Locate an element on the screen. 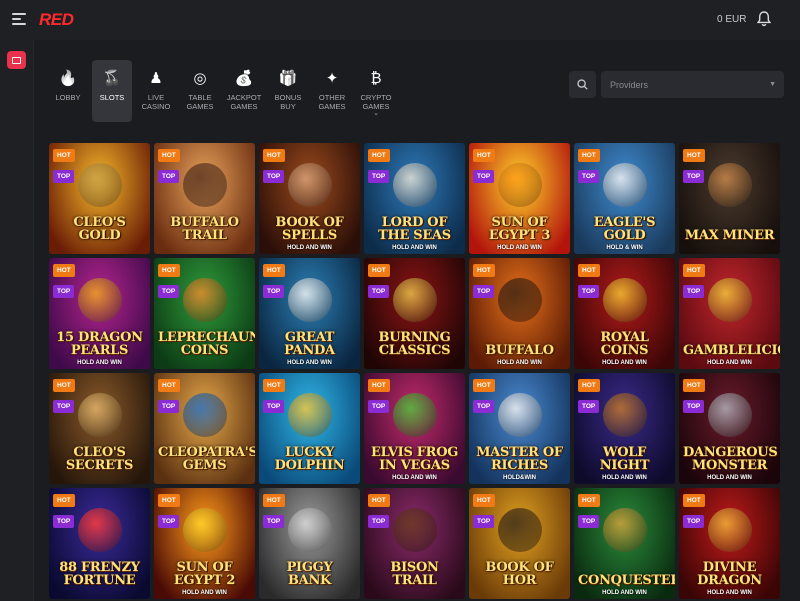 The height and width of the screenshot is (601, 800). game-tile: HOT TOP 15 DRAGON PEARLS HOLD AND WIN is located at coordinates (99, 313).